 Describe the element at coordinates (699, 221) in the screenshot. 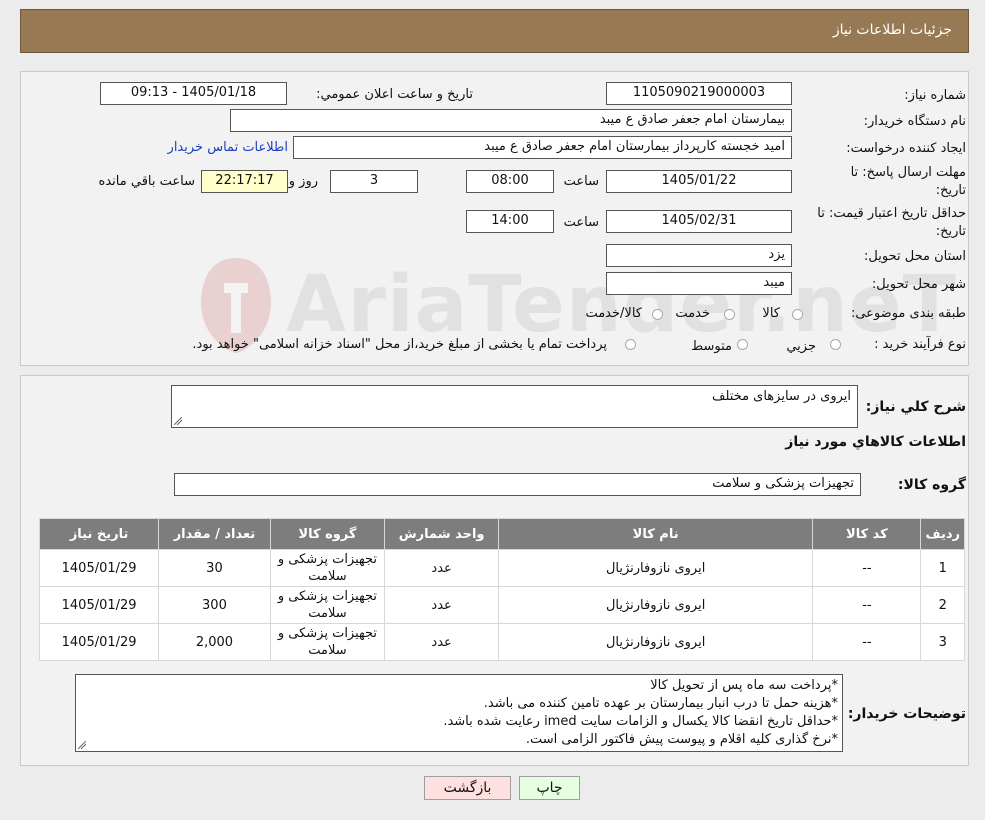

I see `price-validity-date-field: 1405/02/31` at that location.